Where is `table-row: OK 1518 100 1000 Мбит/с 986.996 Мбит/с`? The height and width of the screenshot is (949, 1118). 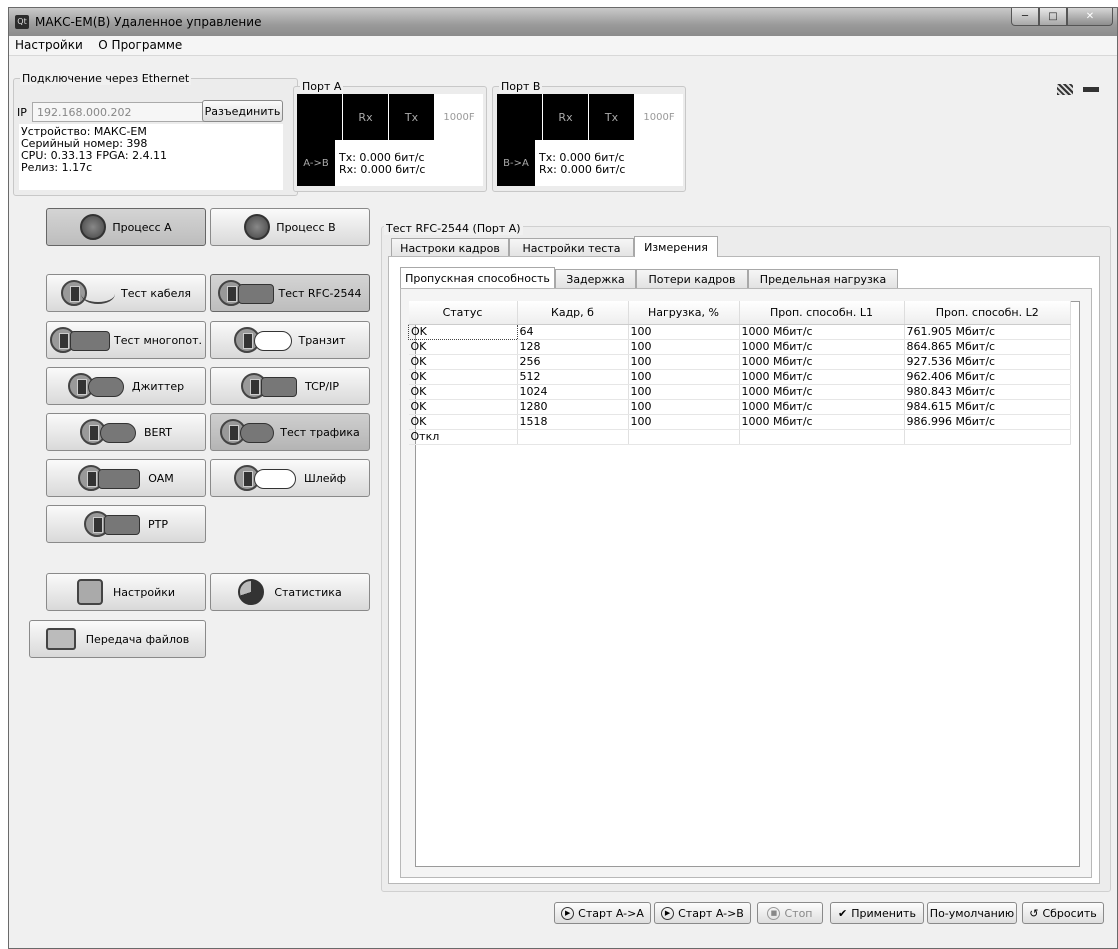
table-row: OK 1518 100 1000 Мбит/с 986.996 Мбит/с is located at coordinates (739, 422).